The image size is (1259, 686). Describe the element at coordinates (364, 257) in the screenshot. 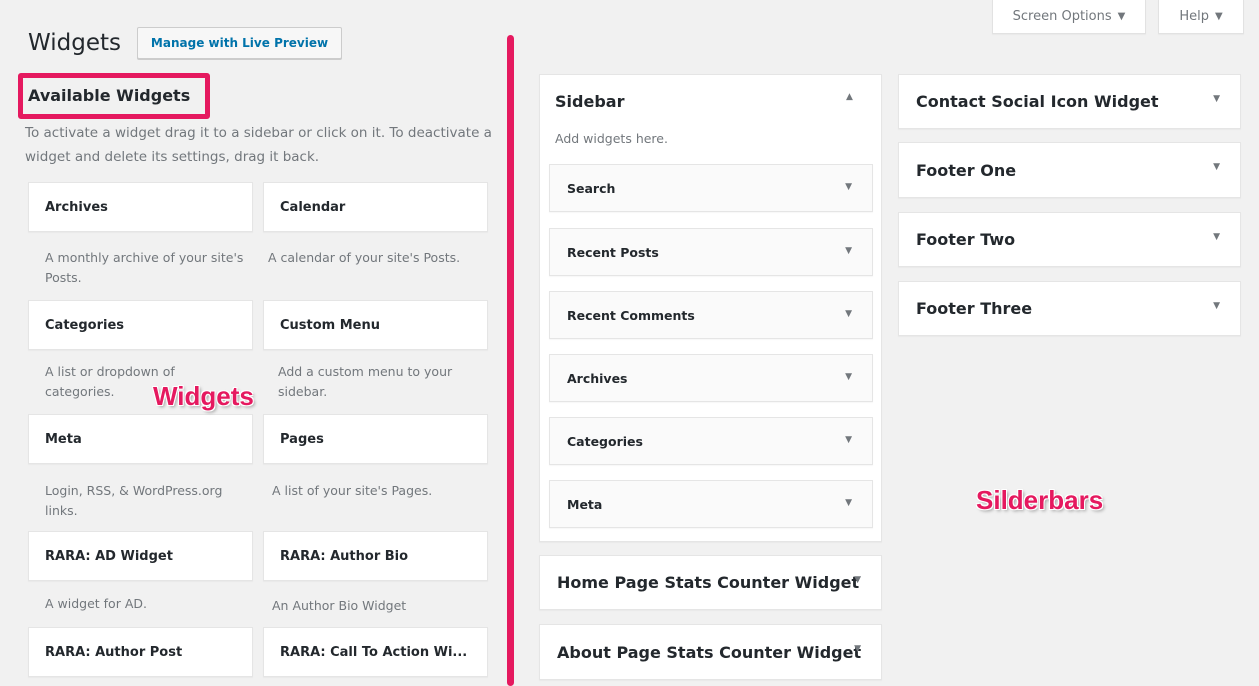

I see `widget-description: A calendar of your site's Posts.` at that location.